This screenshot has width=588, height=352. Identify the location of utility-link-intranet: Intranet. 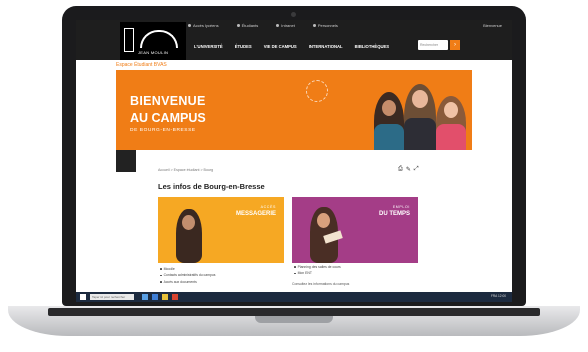
(285, 25).